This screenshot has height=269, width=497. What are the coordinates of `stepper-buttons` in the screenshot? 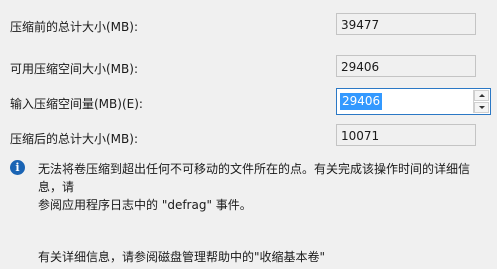 It's located at (481, 101).